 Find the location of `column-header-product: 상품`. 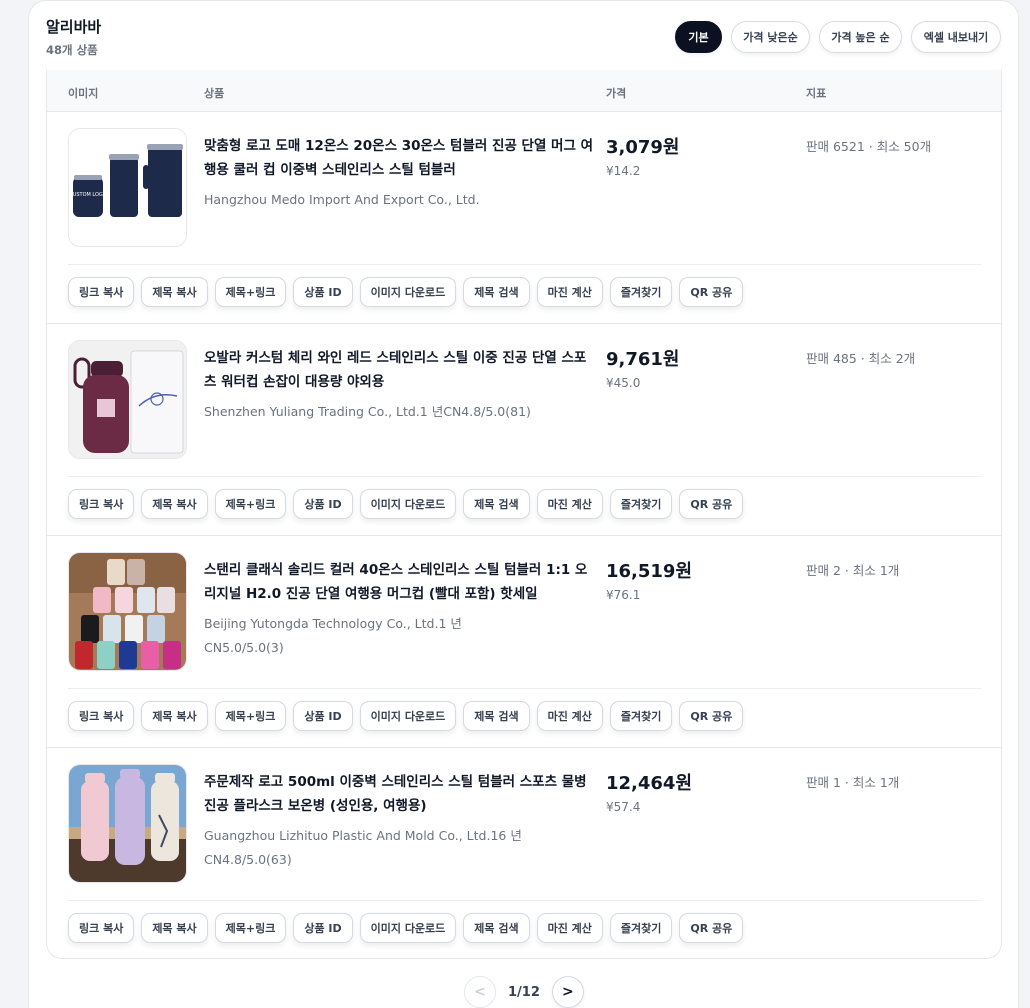

column-header-product: 상품 is located at coordinates (214, 93).